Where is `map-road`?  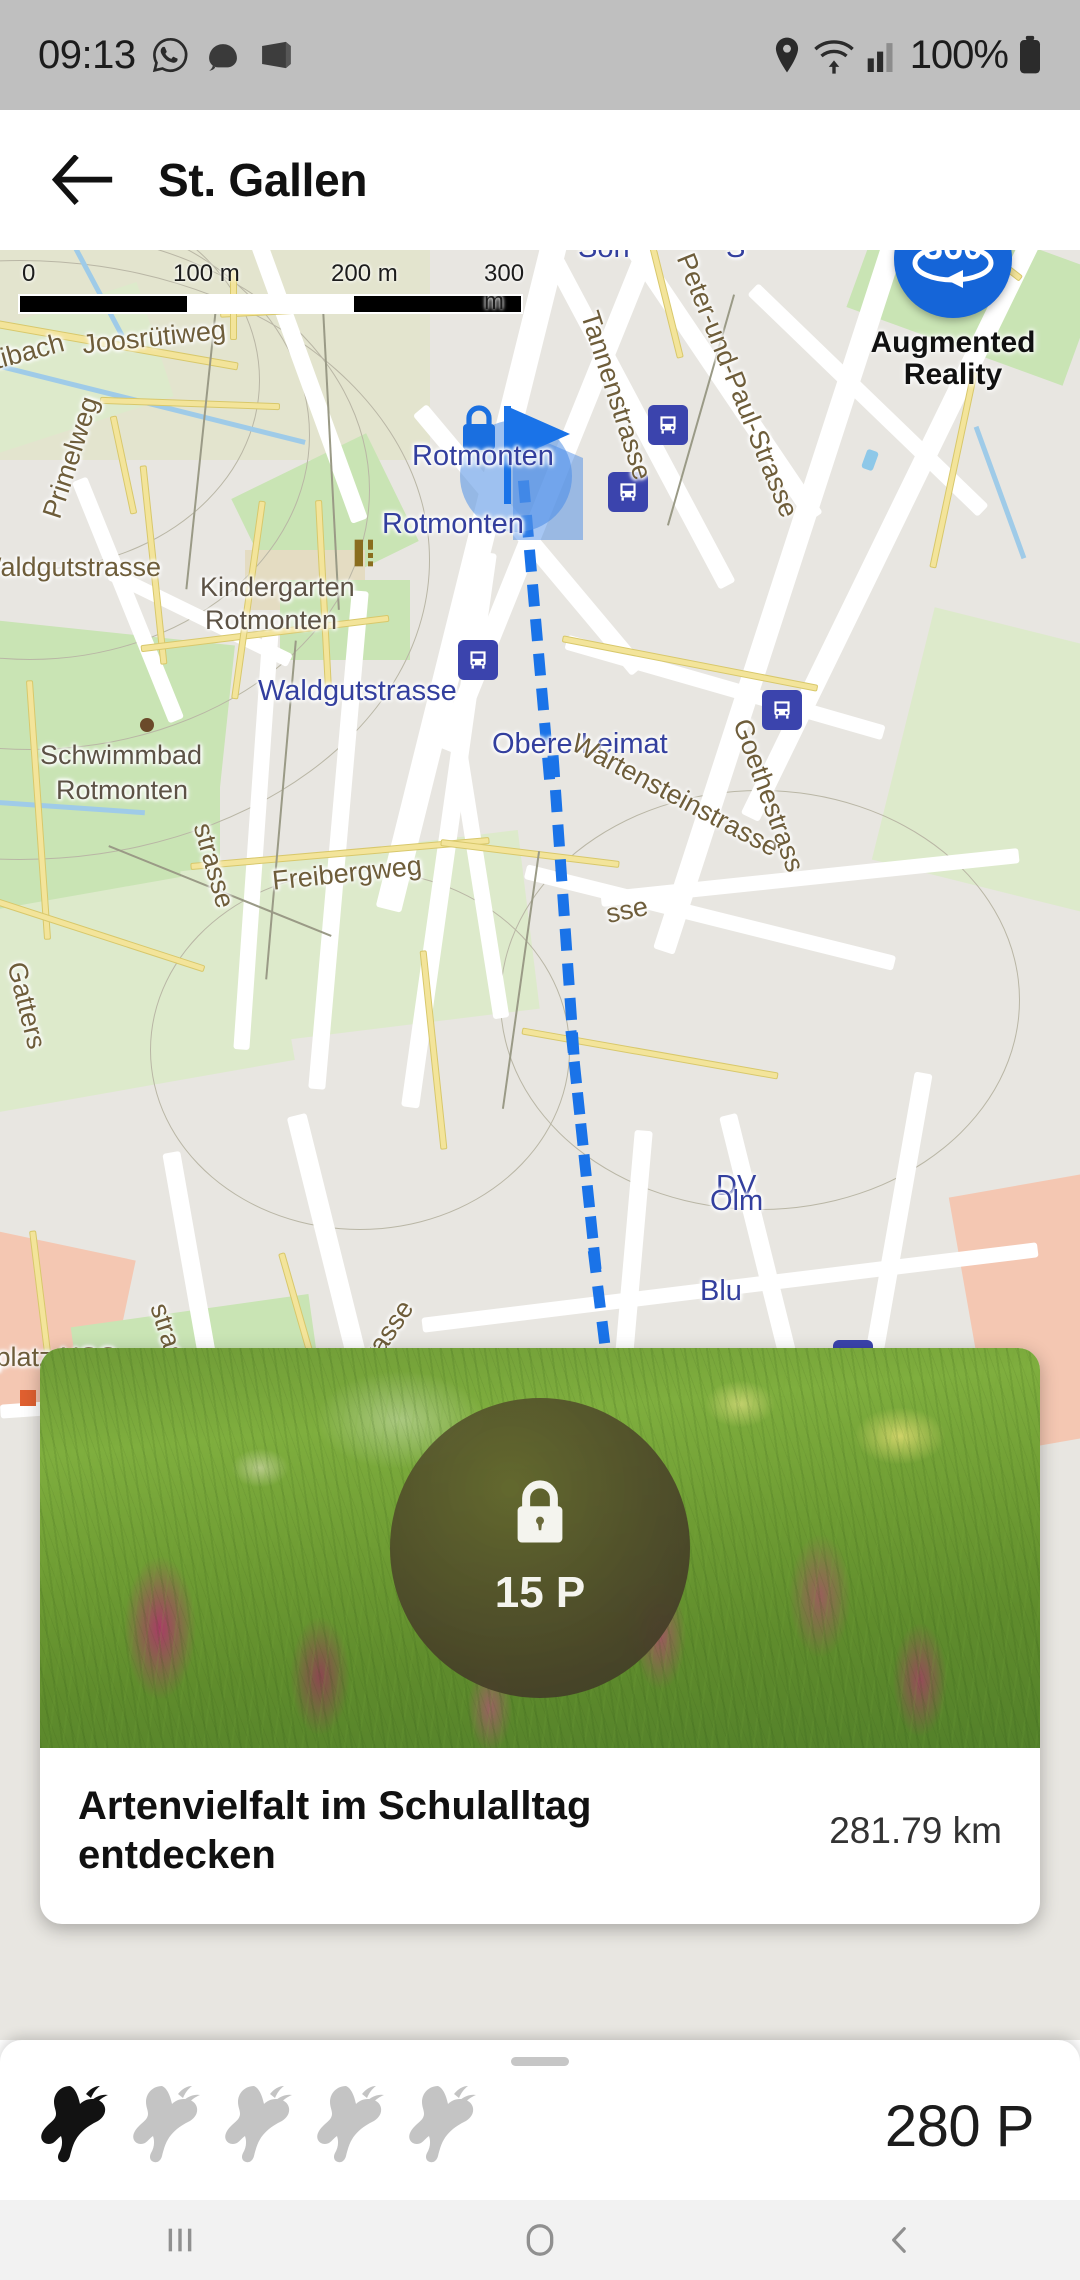
map-road is located at coordinates (730, 1287).